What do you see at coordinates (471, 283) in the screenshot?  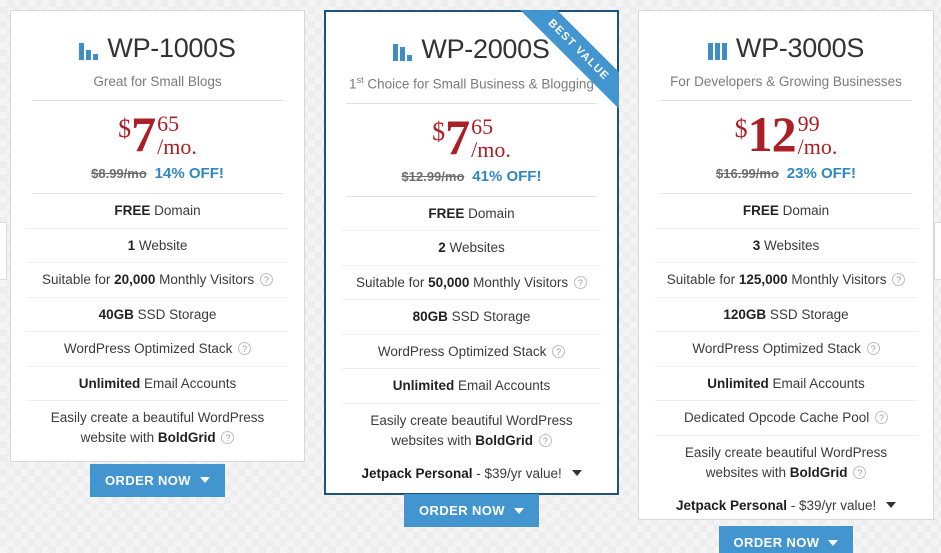 I see `list-item: Suitable for 50,000 Monthly Visitors ?` at bounding box center [471, 283].